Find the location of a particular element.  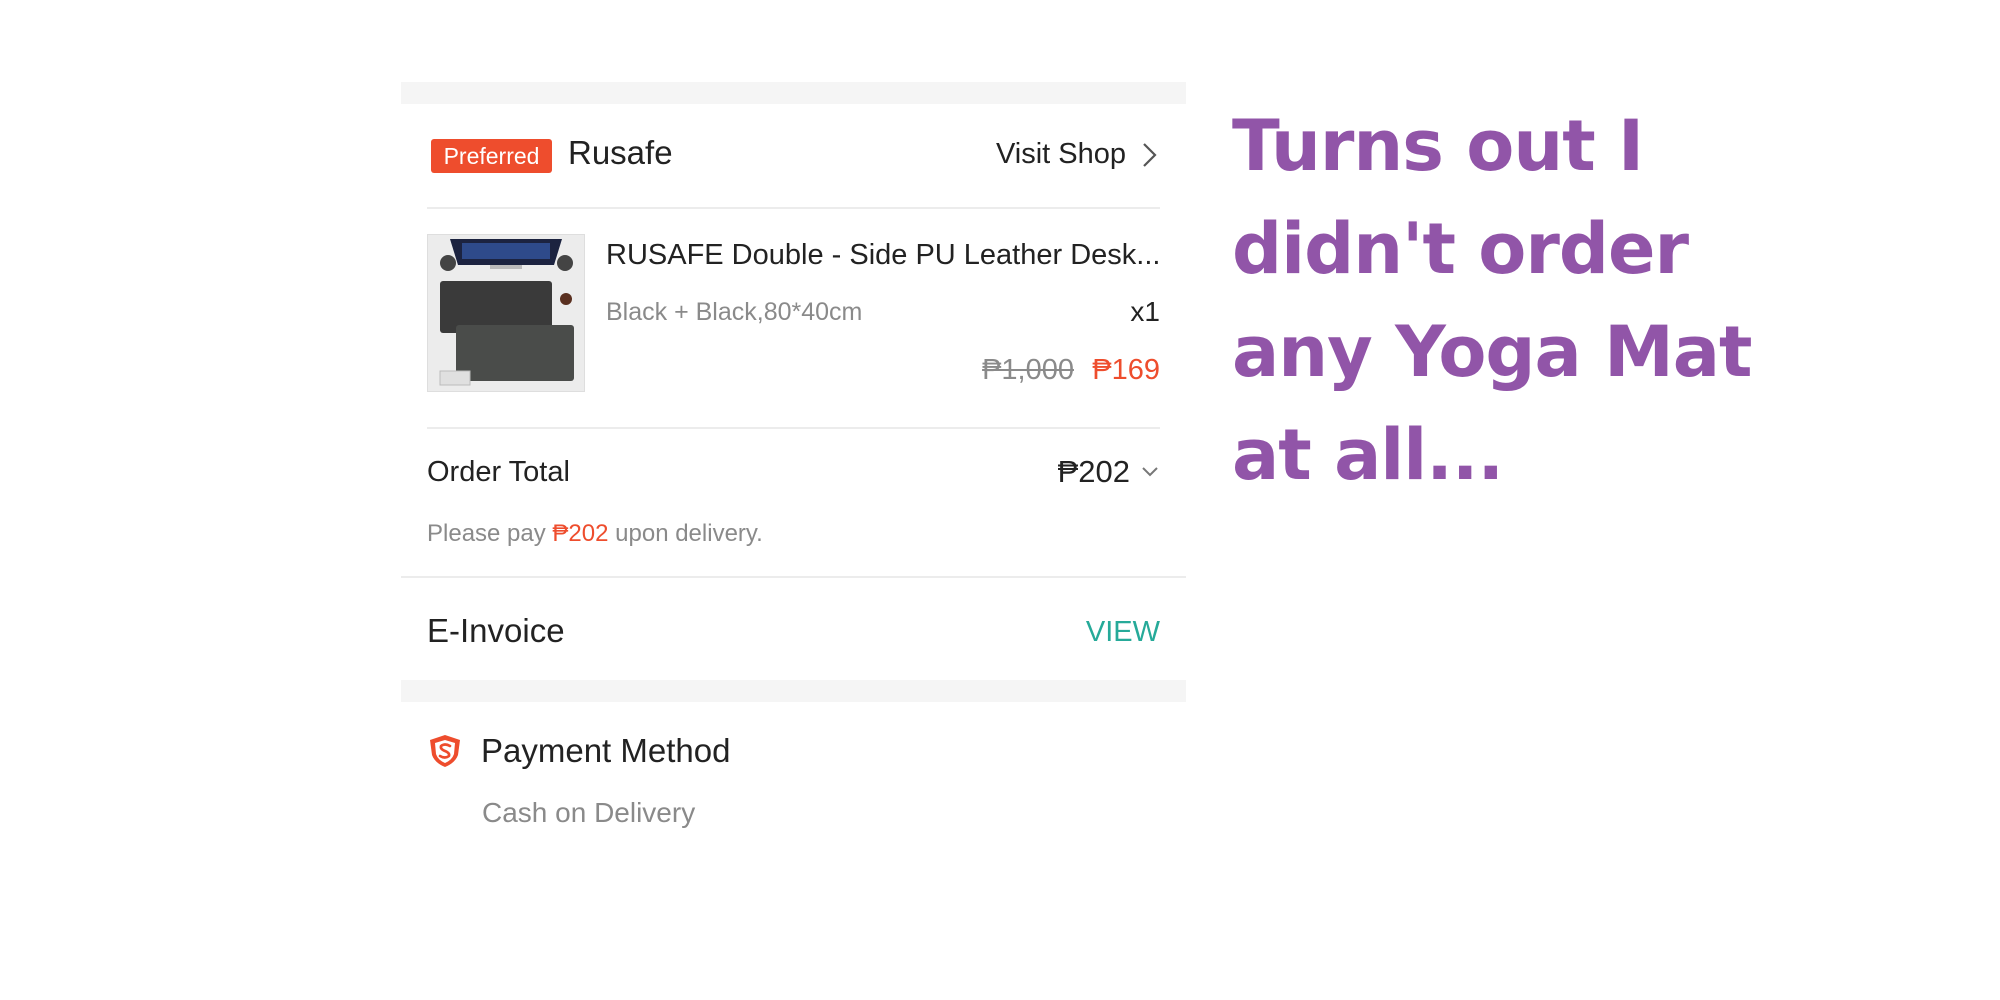

caption-line: Turns out I is located at coordinates (1438, 146).